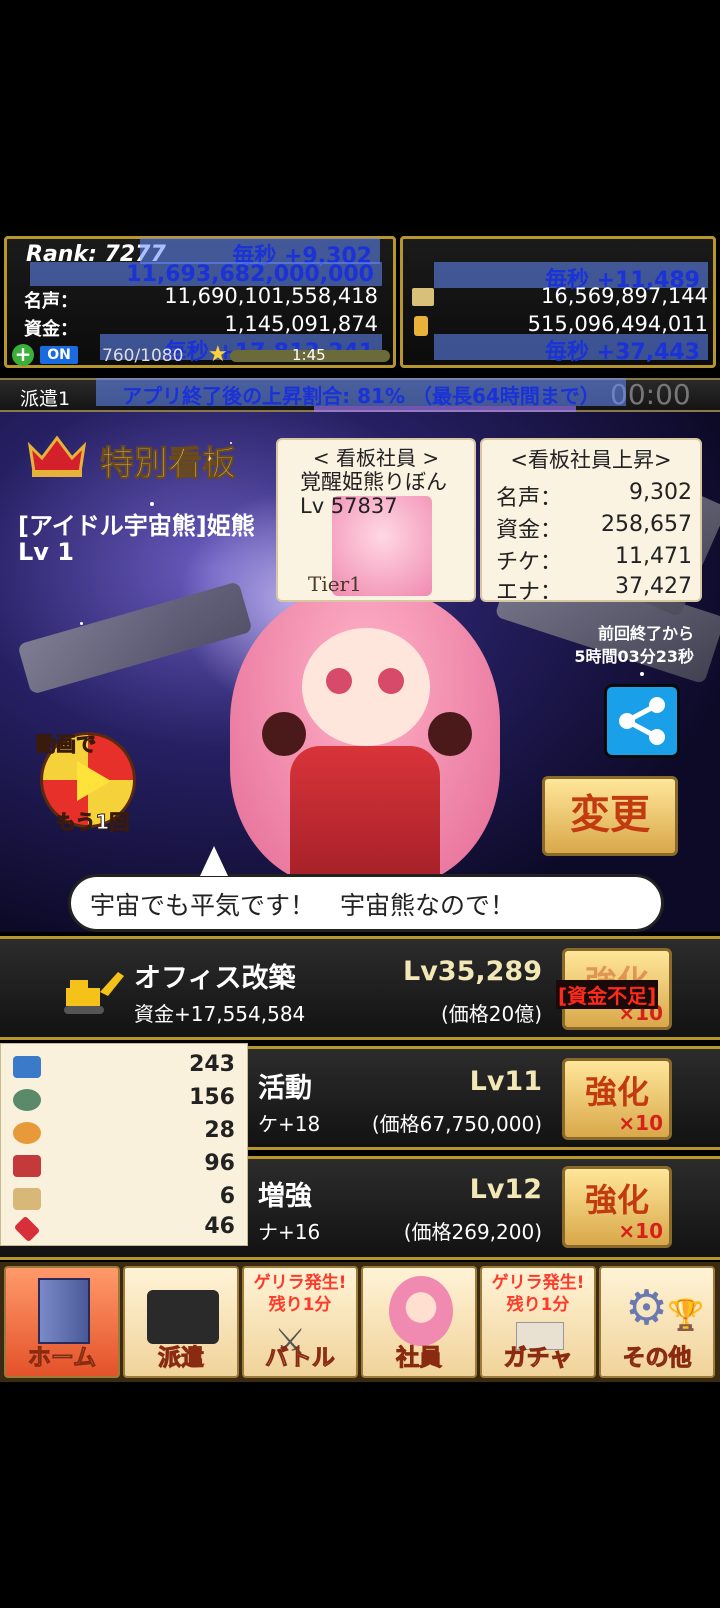  What do you see at coordinates (309, 355) in the screenshot?
I see `stamina-timer: 1:45` at bounding box center [309, 355].